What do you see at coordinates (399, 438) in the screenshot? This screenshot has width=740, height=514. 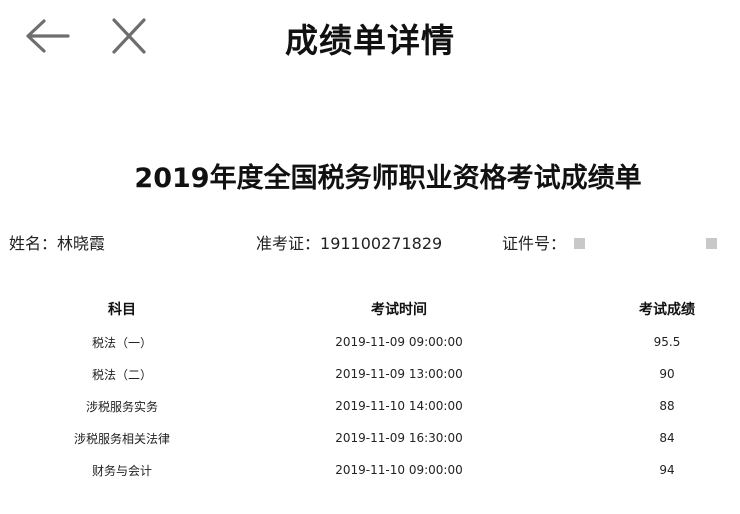 I see `time-cell: 2019-11-09 16:30:00` at bounding box center [399, 438].